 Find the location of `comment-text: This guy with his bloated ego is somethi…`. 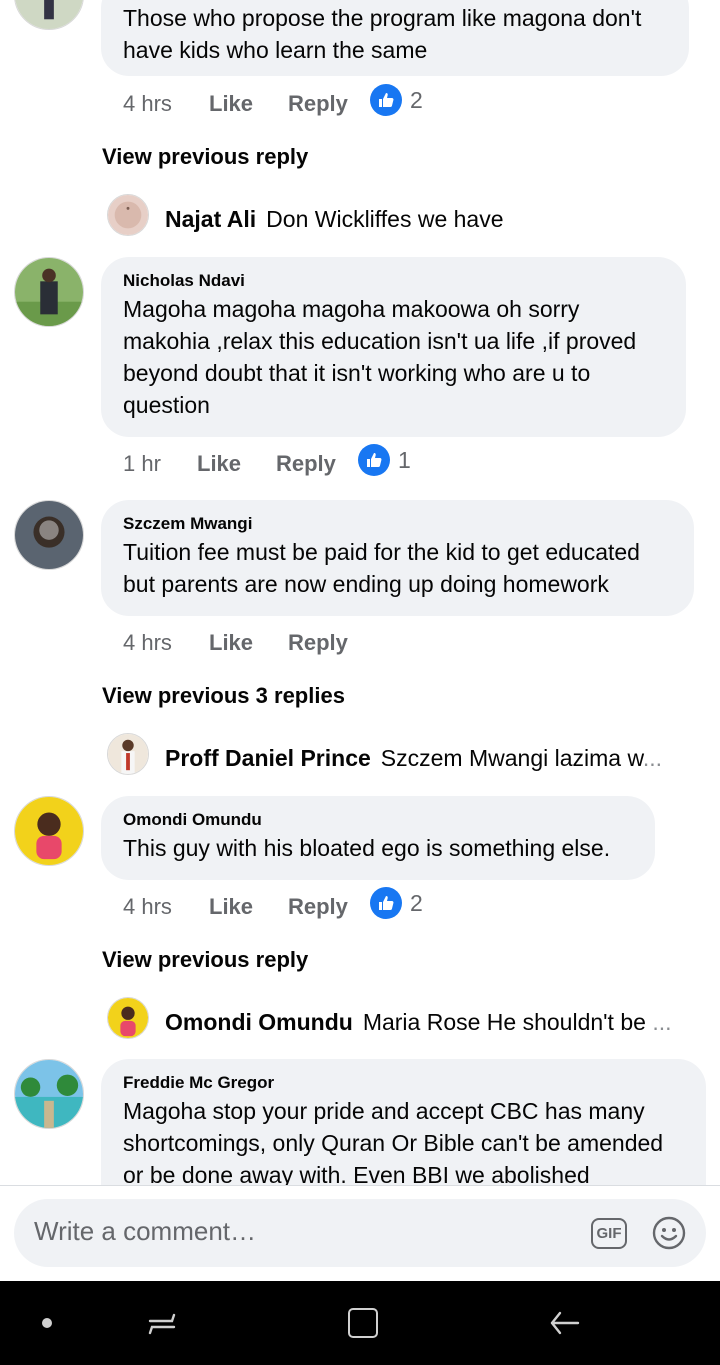

comment-text: This guy with his bloated ego is somethi… is located at coordinates (367, 848).